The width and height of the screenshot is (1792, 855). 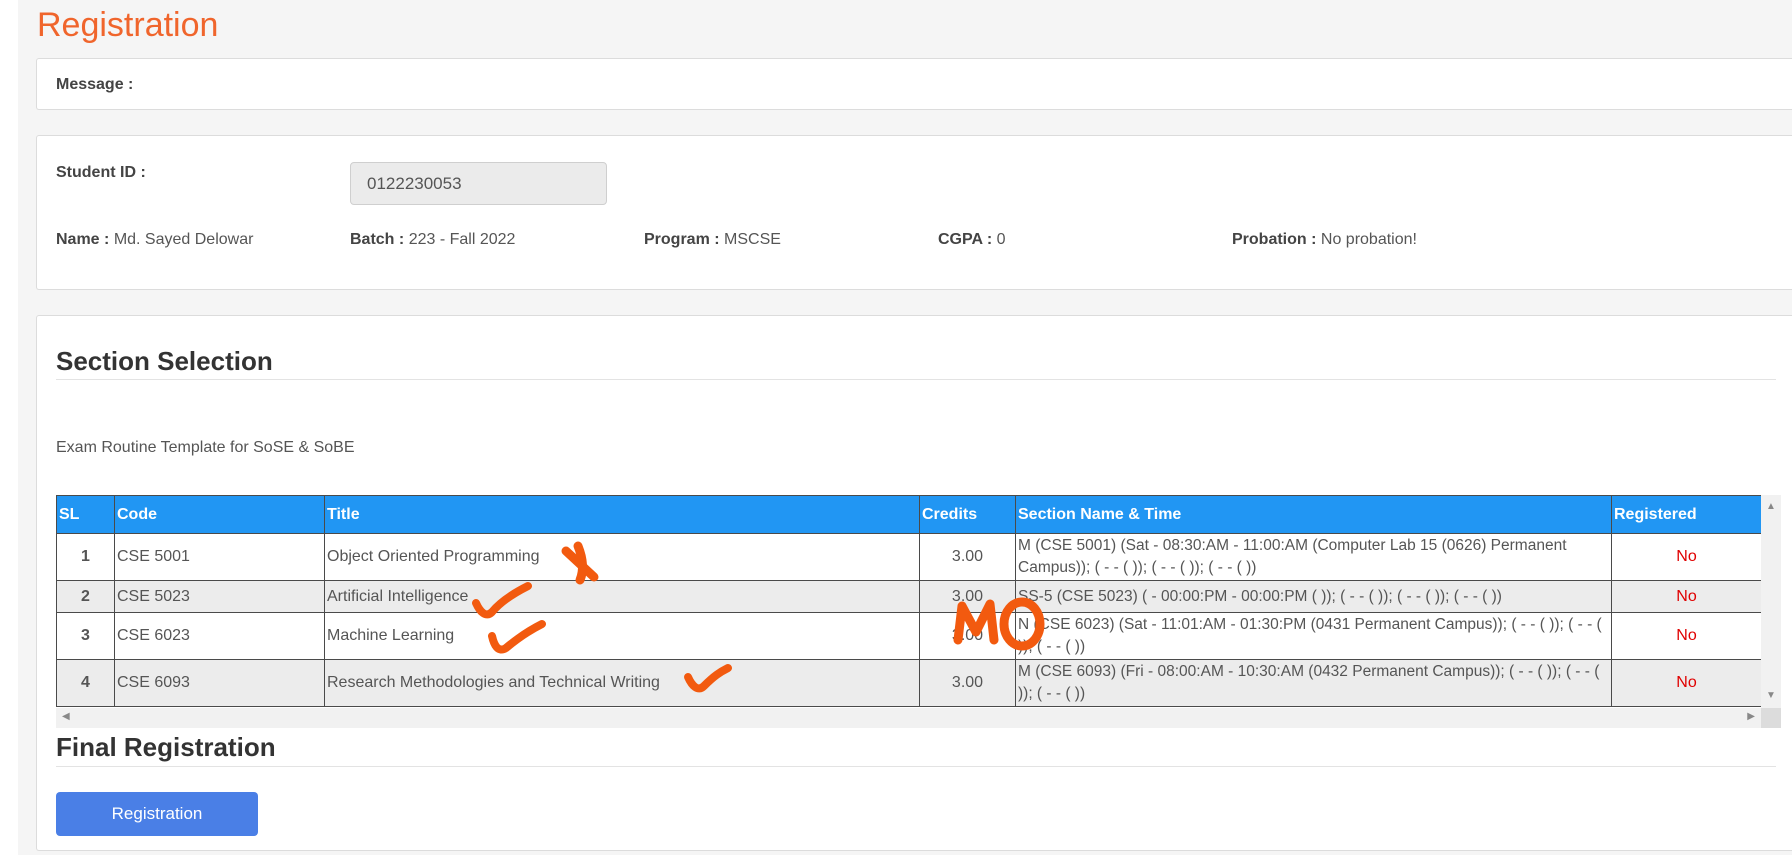 What do you see at coordinates (622, 514) in the screenshot?
I see `col-header-title: Title` at bounding box center [622, 514].